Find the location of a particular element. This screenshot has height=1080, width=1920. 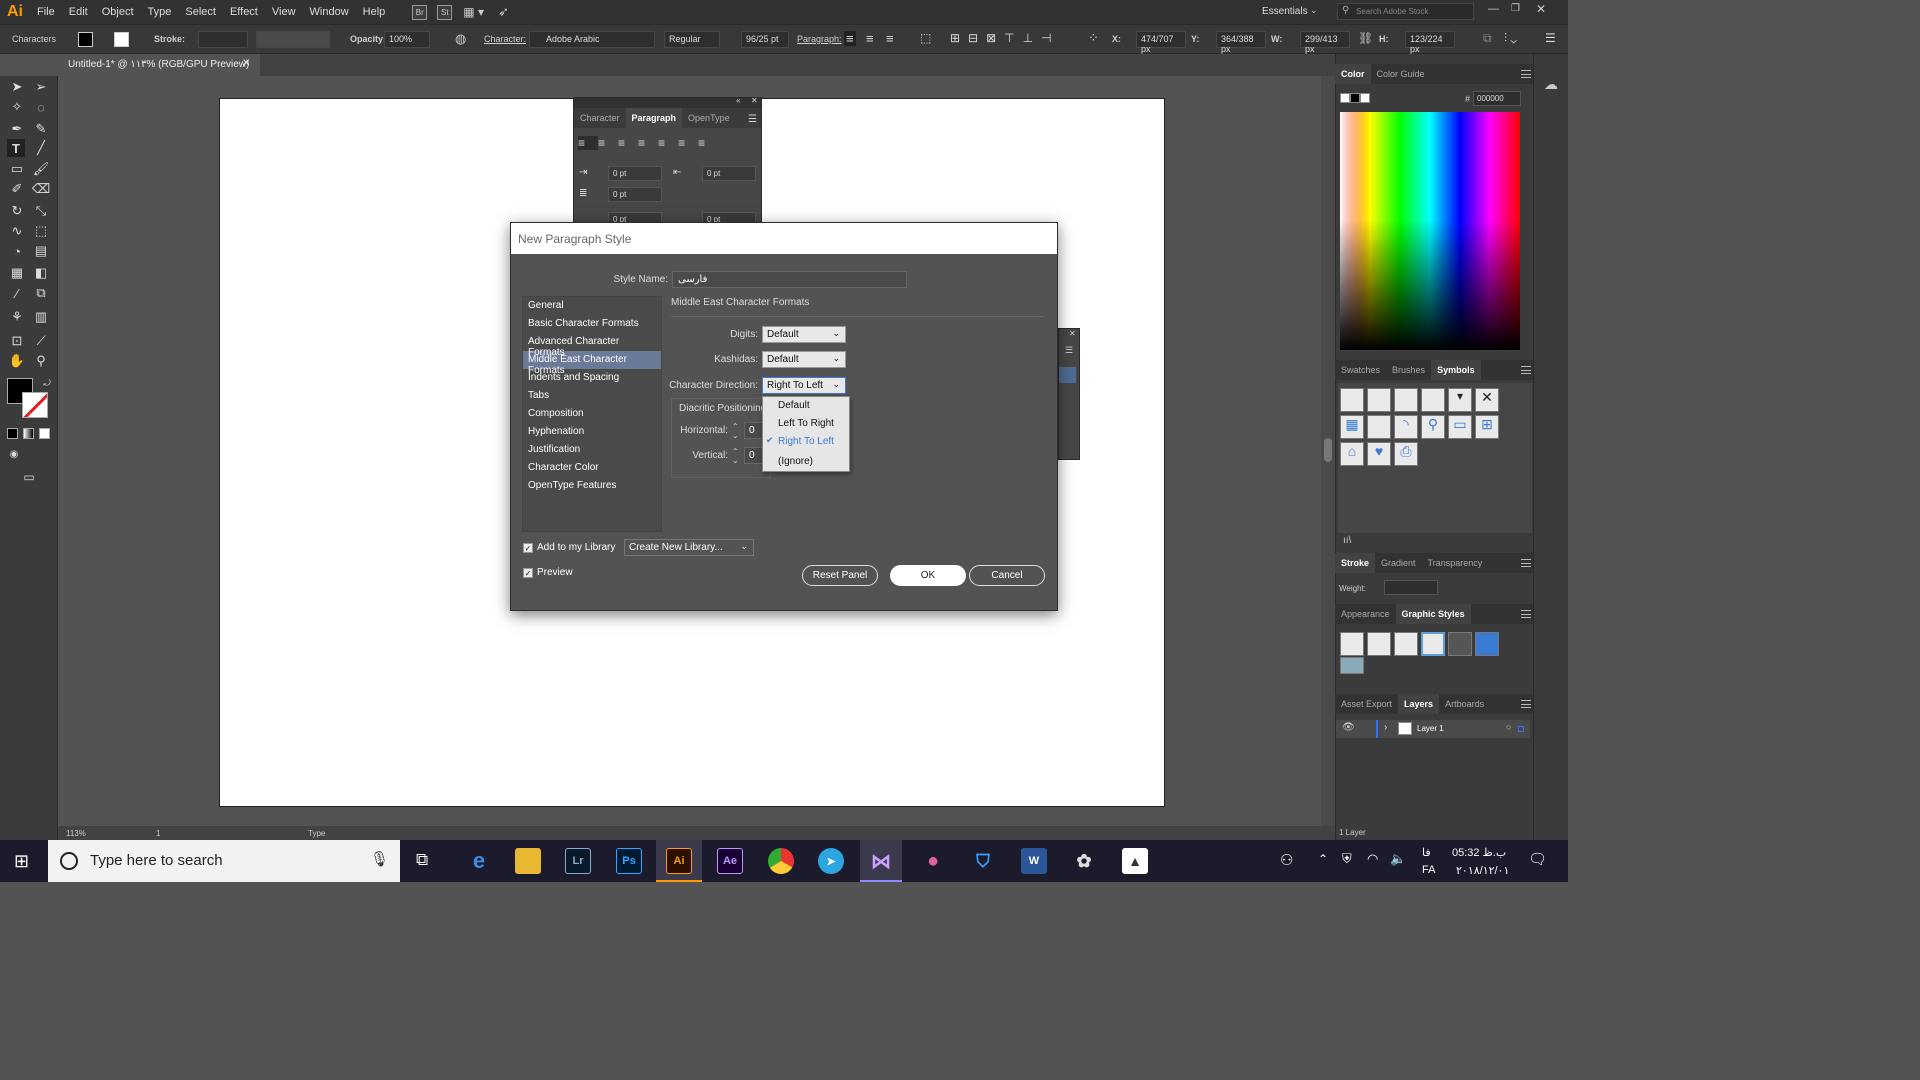

workspace-switcher: Essentials is located at coordinates (1285, 11).